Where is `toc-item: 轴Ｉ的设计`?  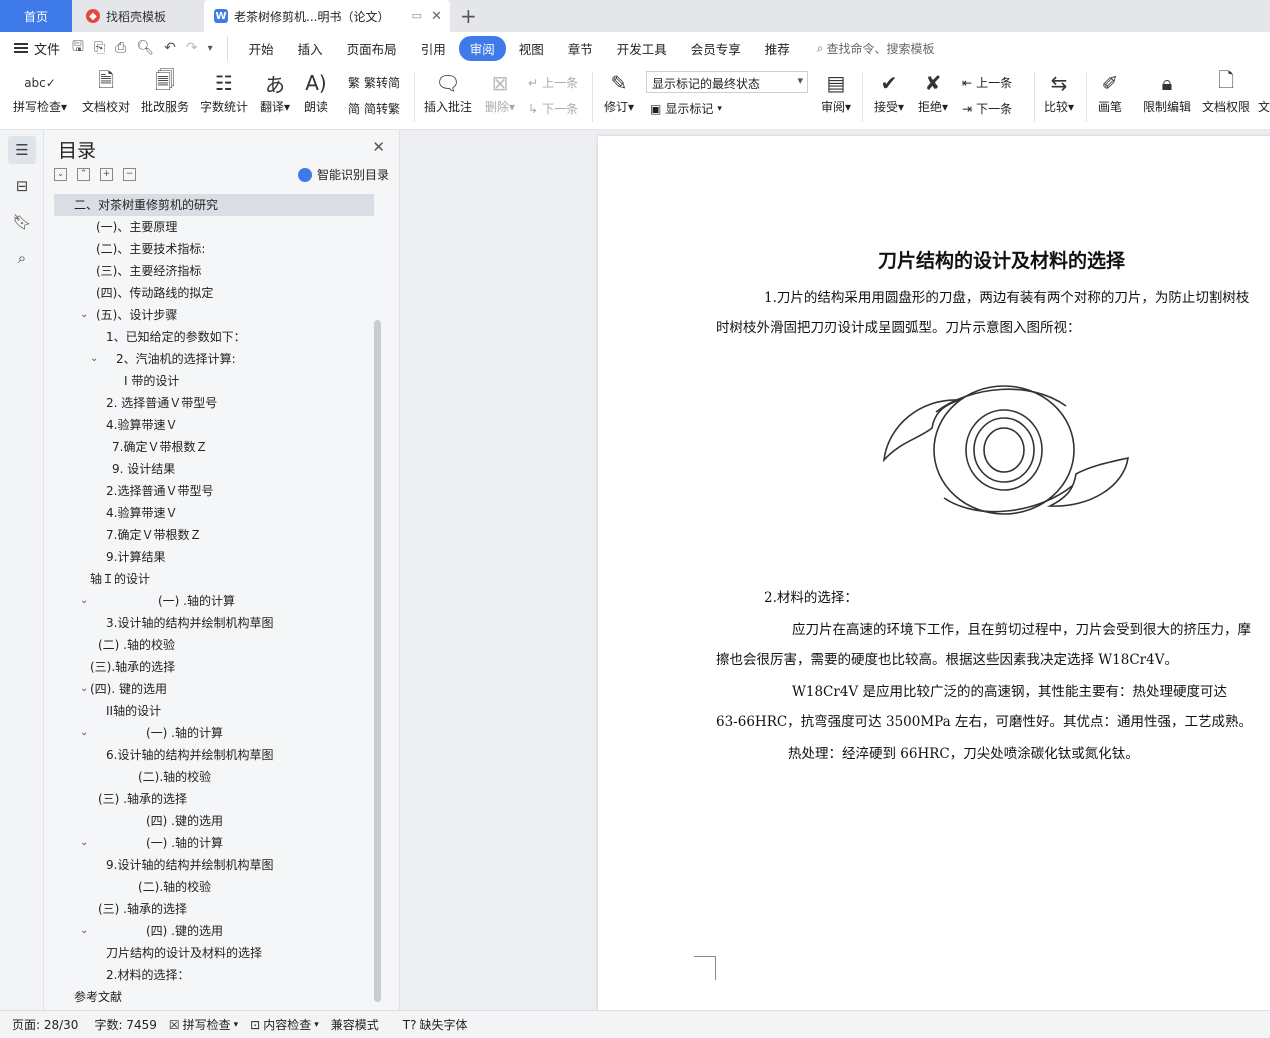
toc-item: 轴Ｉ的设计 is located at coordinates (120, 579).